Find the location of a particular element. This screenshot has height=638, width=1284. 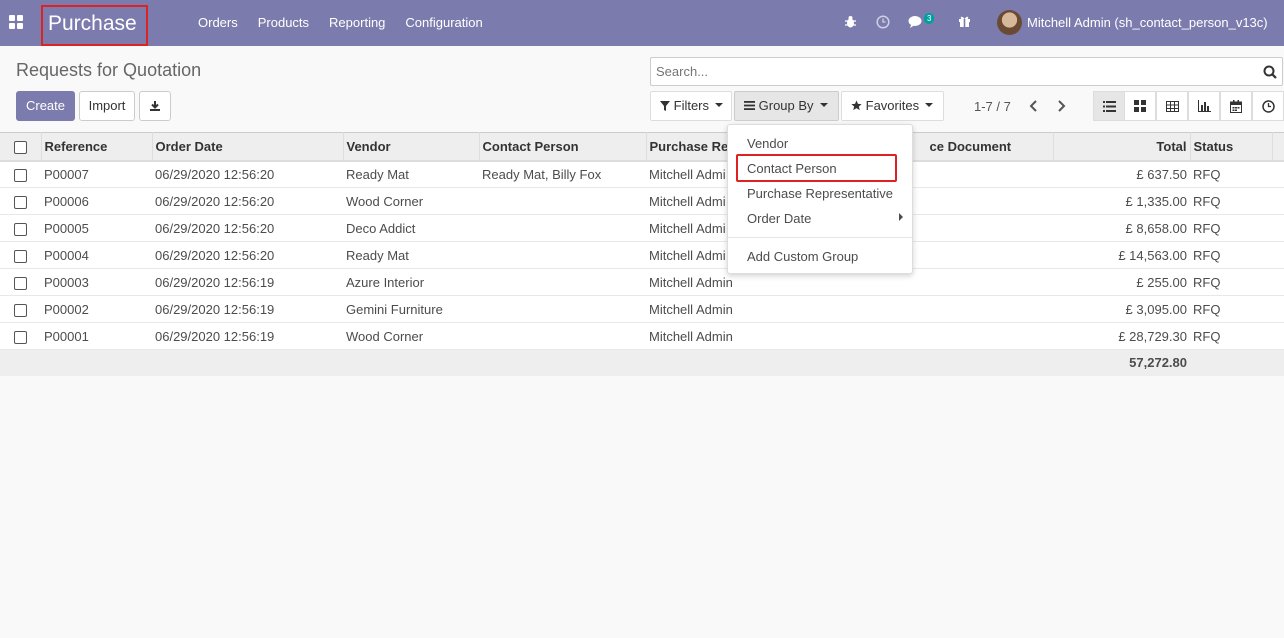

download-button is located at coordinates (155, 106).